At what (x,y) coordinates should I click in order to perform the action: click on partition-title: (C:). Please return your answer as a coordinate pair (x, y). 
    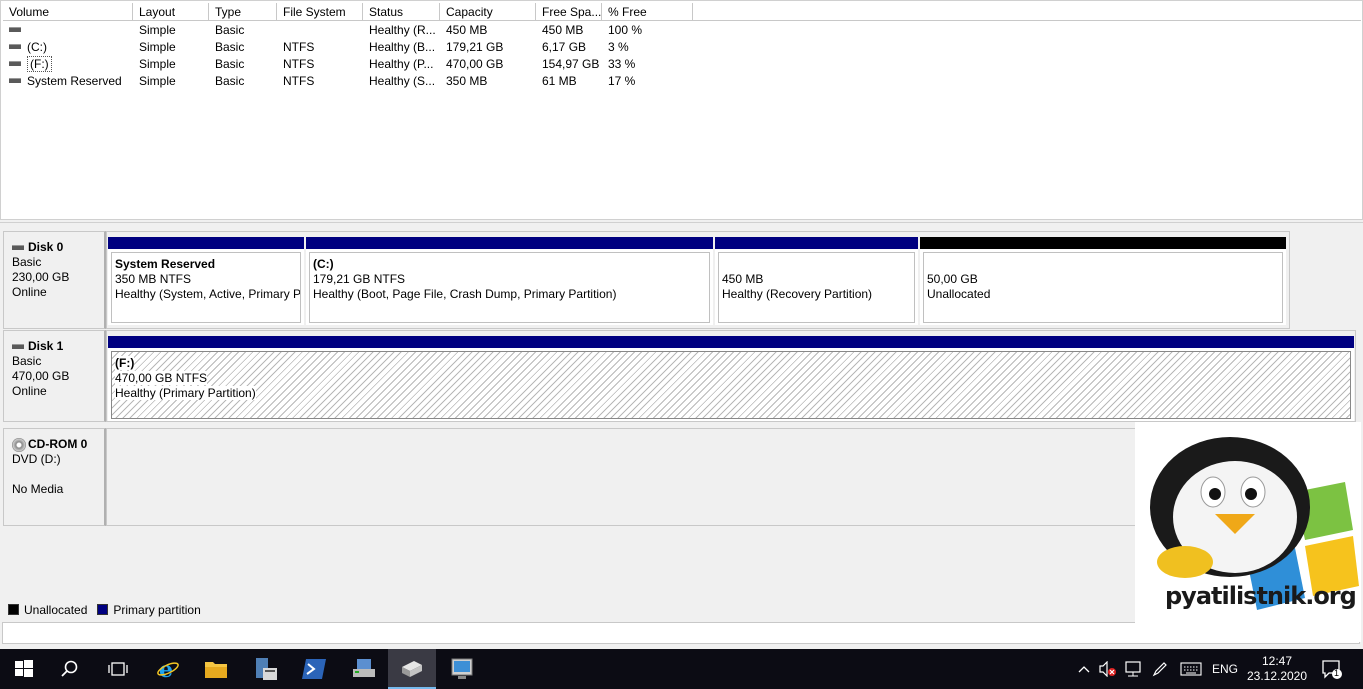
    Looking at the image, I should click on (323, 264).